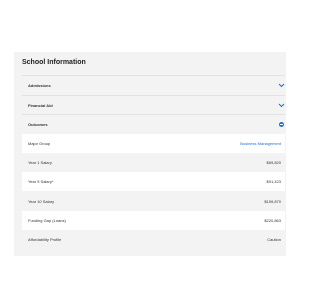  Describe the element at coordinates (281, 124) in the screenshot. I see `minus-circle-icon` at that location.